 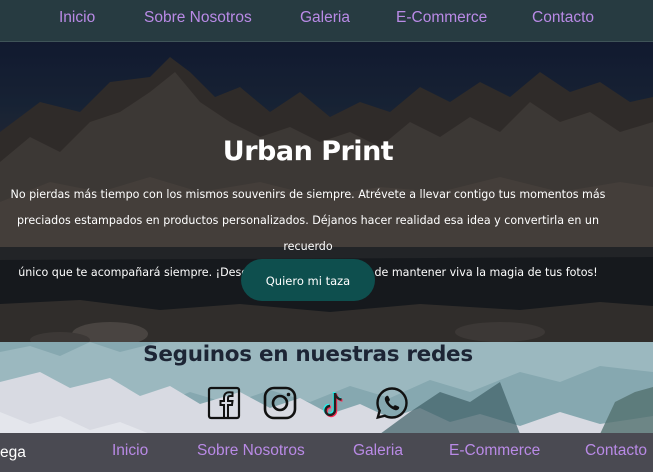 I want to click on nav-link-contacto: Contacto, so click(x=563, y=18).